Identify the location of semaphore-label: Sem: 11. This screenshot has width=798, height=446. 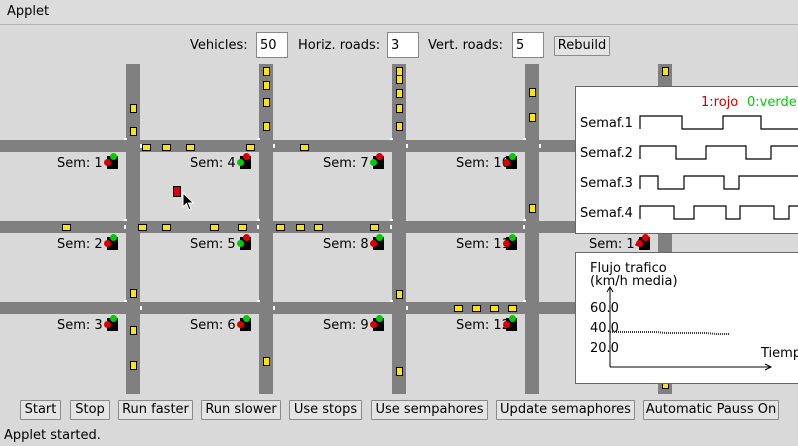
(483, 244).